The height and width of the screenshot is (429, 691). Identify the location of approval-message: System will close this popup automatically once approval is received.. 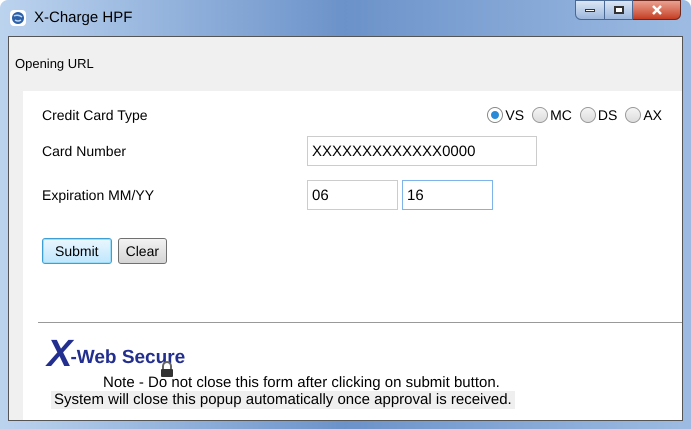
(283, 400).